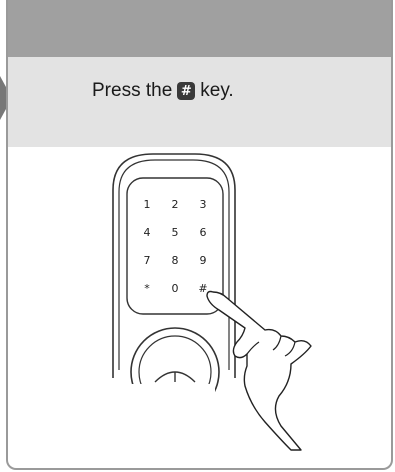  Describe the element at coordinates (175, 204) in the screenshot. I see `keypad-key-2: 2` at that location.